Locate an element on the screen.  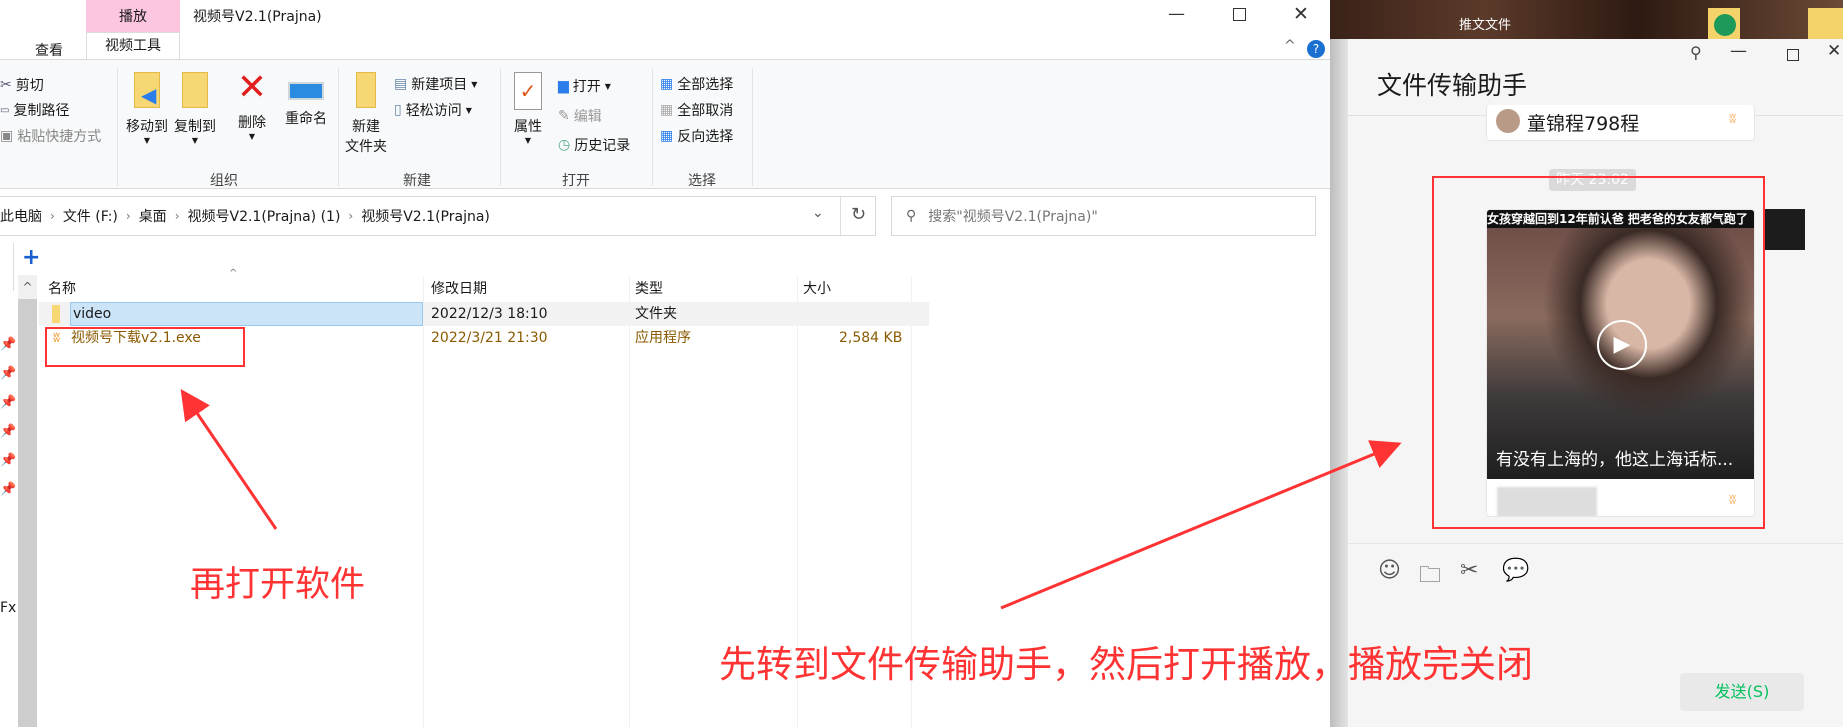
arrow-to-exe is located at coordinates (229, 459).